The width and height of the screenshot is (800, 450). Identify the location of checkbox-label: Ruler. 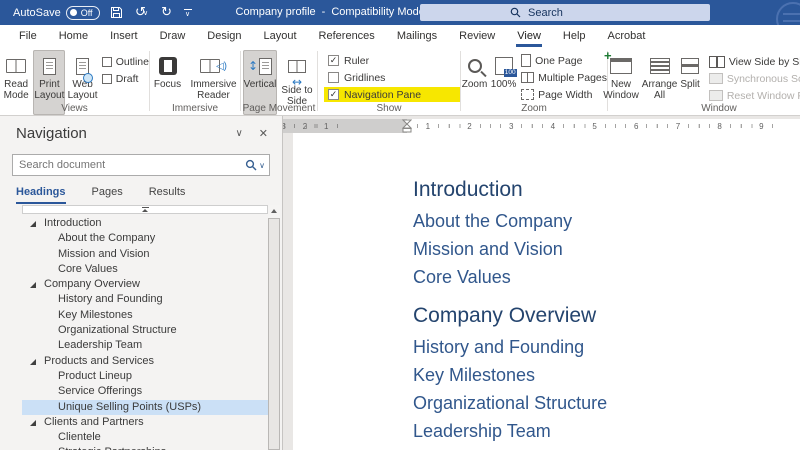
(357, 60).